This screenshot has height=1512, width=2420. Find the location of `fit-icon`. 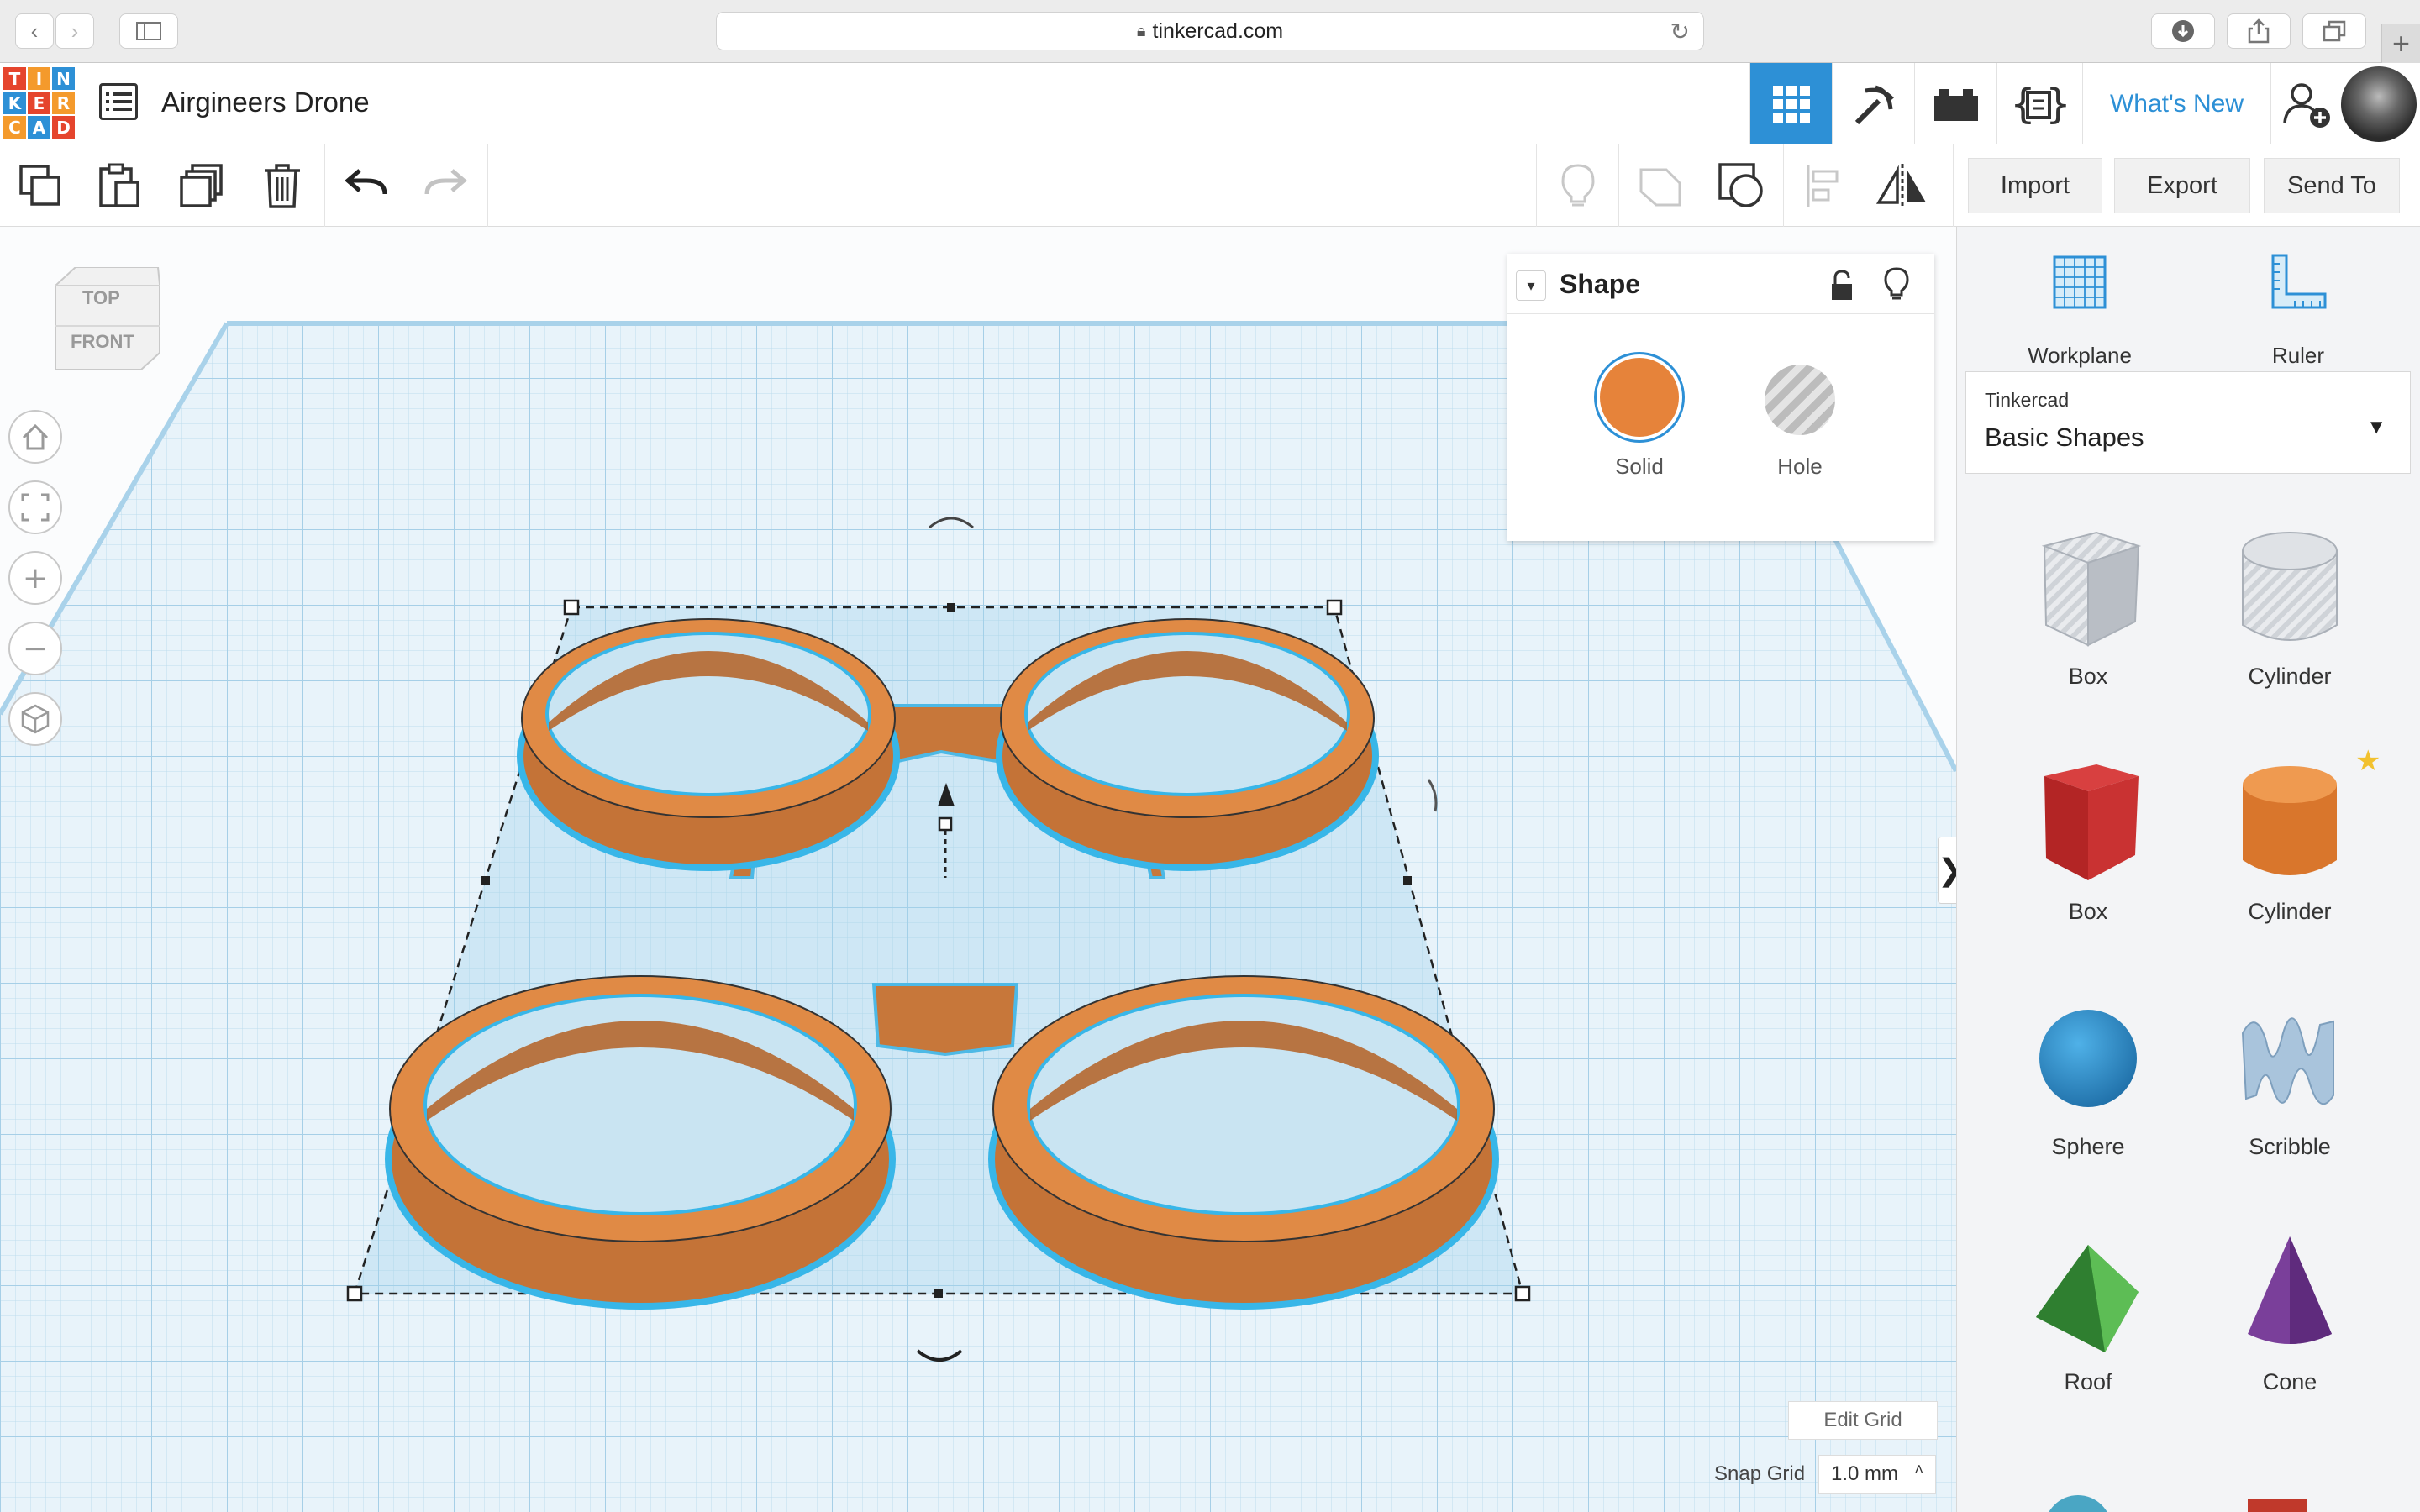

fit-icon is located at coordinates (35, 507).